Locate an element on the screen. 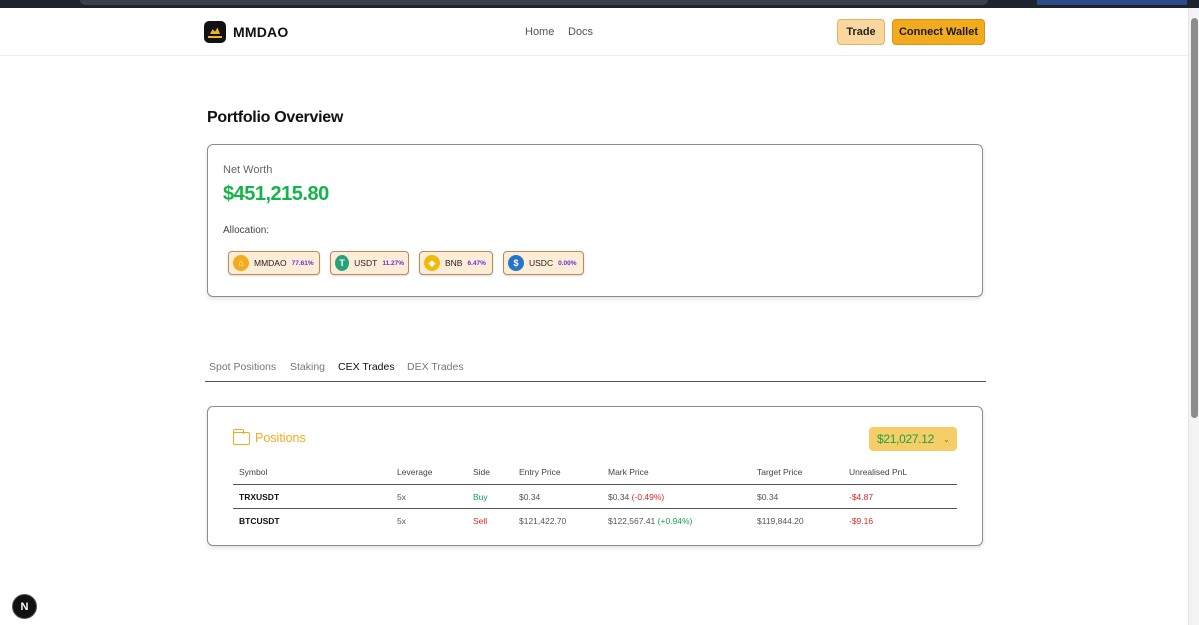 The width and height of the screenshot is (1199, 625). net-worth-label: Net Worth is located at coordinates (248, 170).